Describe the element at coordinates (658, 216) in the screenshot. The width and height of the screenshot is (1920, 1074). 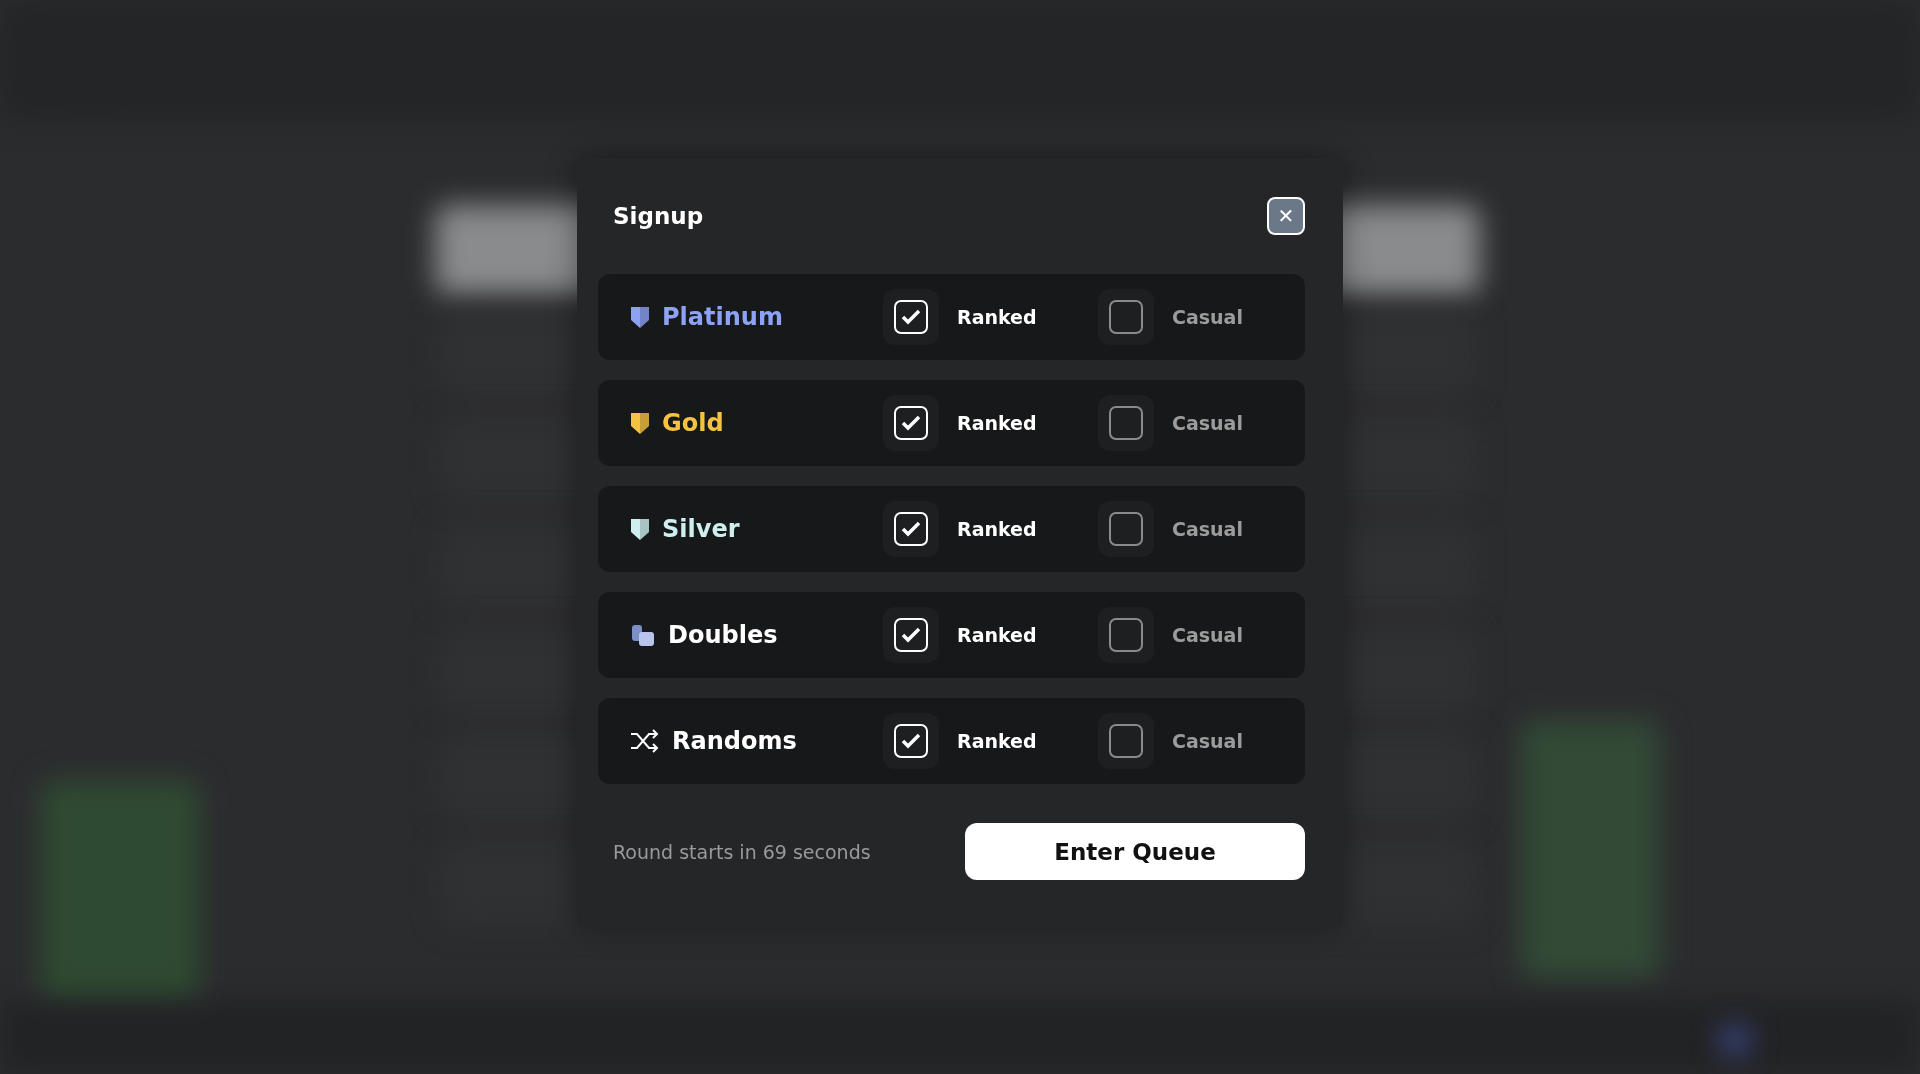
I see `dialog-title: Signup` at that location.